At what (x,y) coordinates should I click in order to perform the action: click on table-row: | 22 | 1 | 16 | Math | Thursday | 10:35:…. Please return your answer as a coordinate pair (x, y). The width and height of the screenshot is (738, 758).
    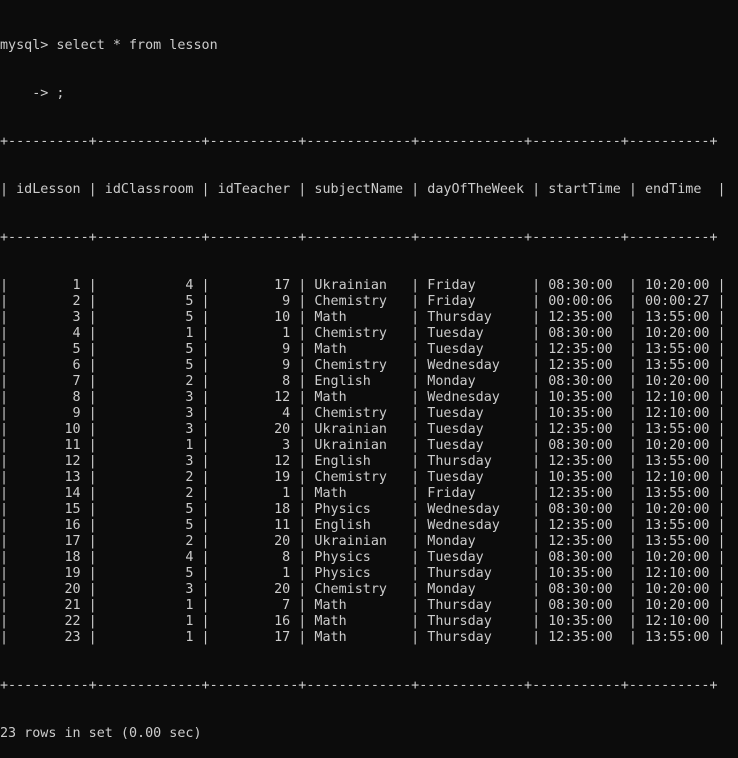
    Looking at the image, I should click on (363, 621).